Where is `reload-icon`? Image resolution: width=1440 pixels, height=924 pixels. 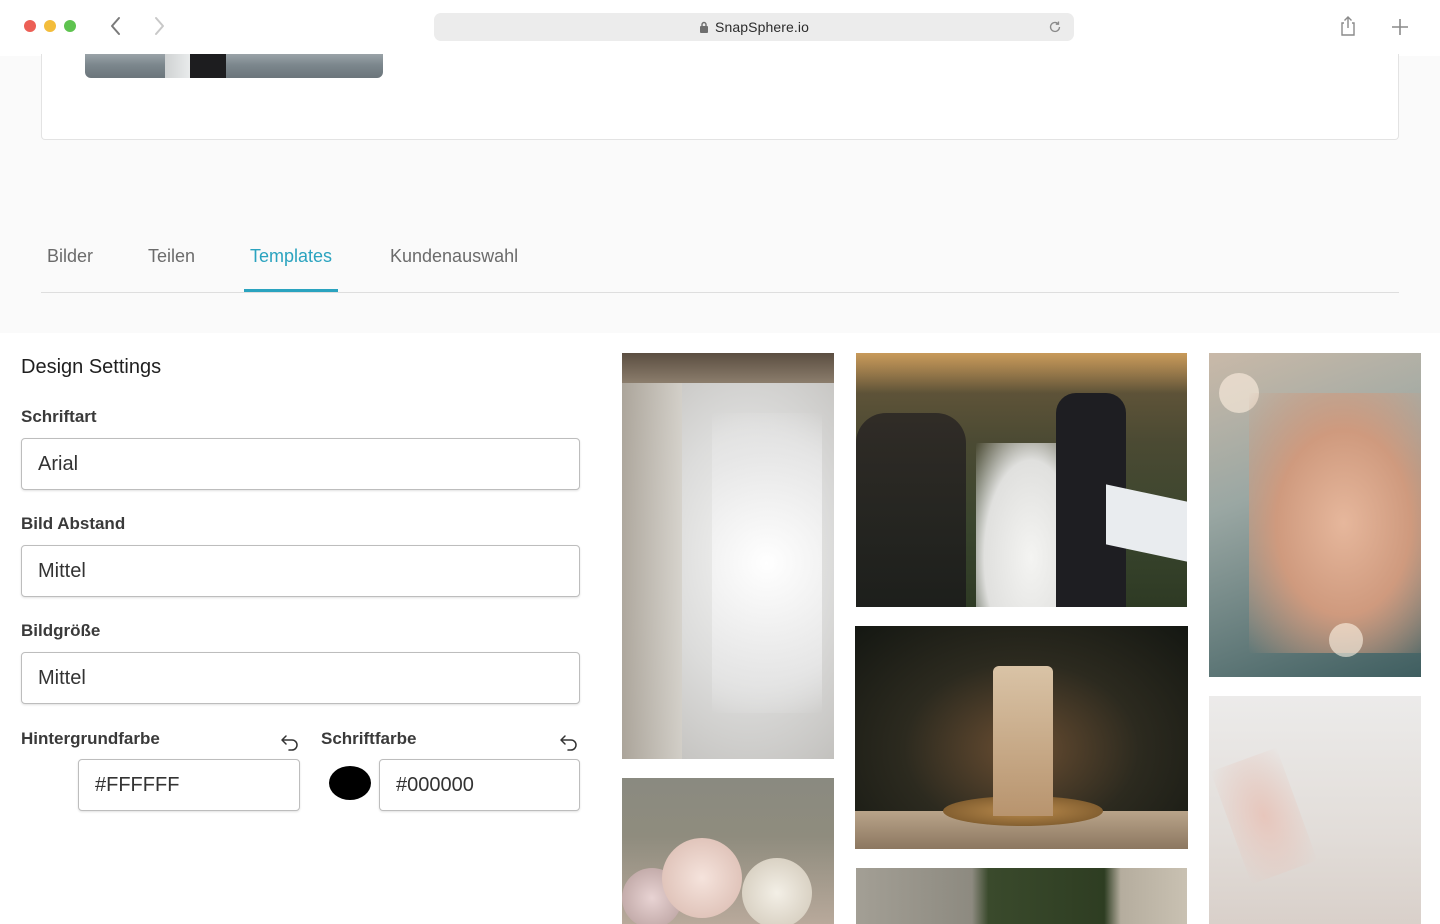
reload-icon is located at coordinates (1055, 27).